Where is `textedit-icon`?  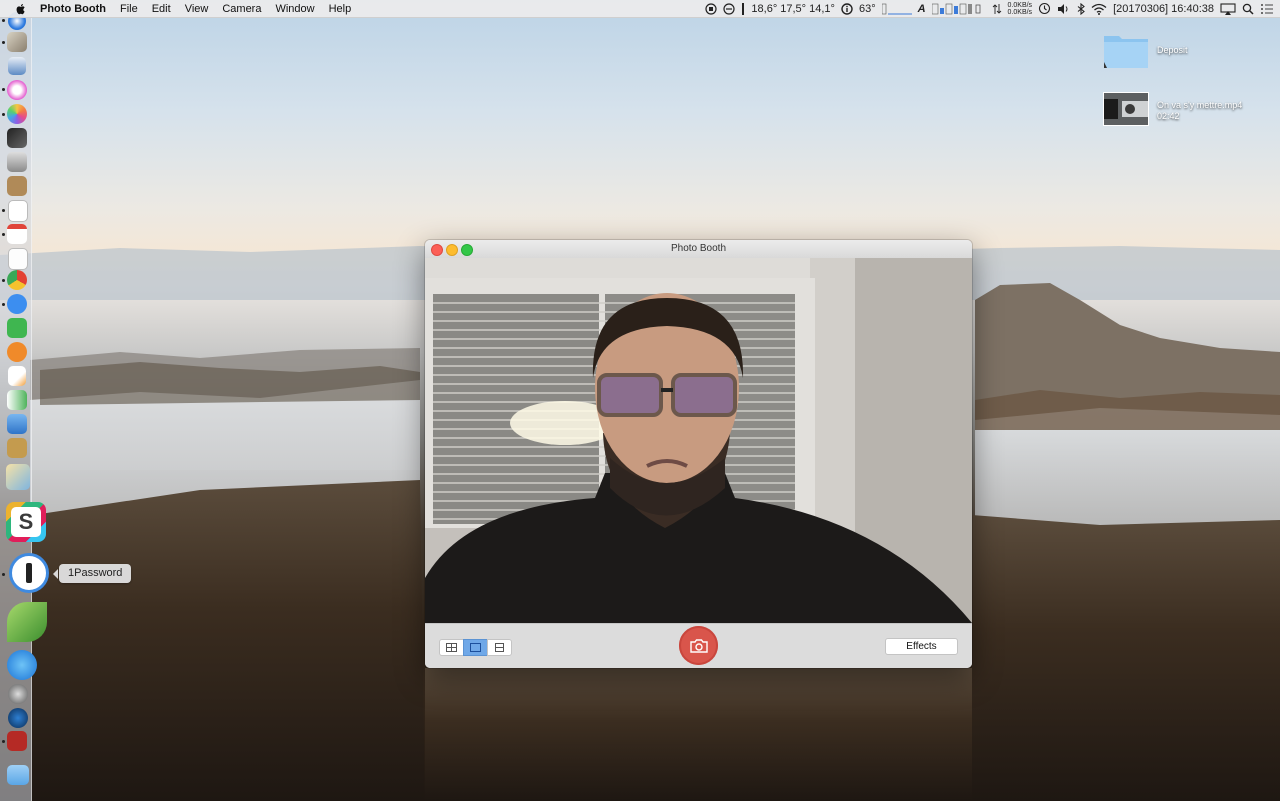
textedit-icon is located at coordinates (18, 259).